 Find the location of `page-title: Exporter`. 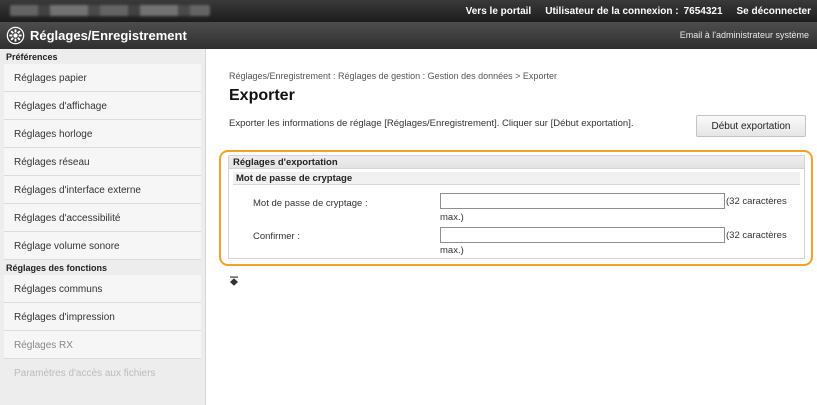

page-title: Exporter is located at coordinates (262, 95).